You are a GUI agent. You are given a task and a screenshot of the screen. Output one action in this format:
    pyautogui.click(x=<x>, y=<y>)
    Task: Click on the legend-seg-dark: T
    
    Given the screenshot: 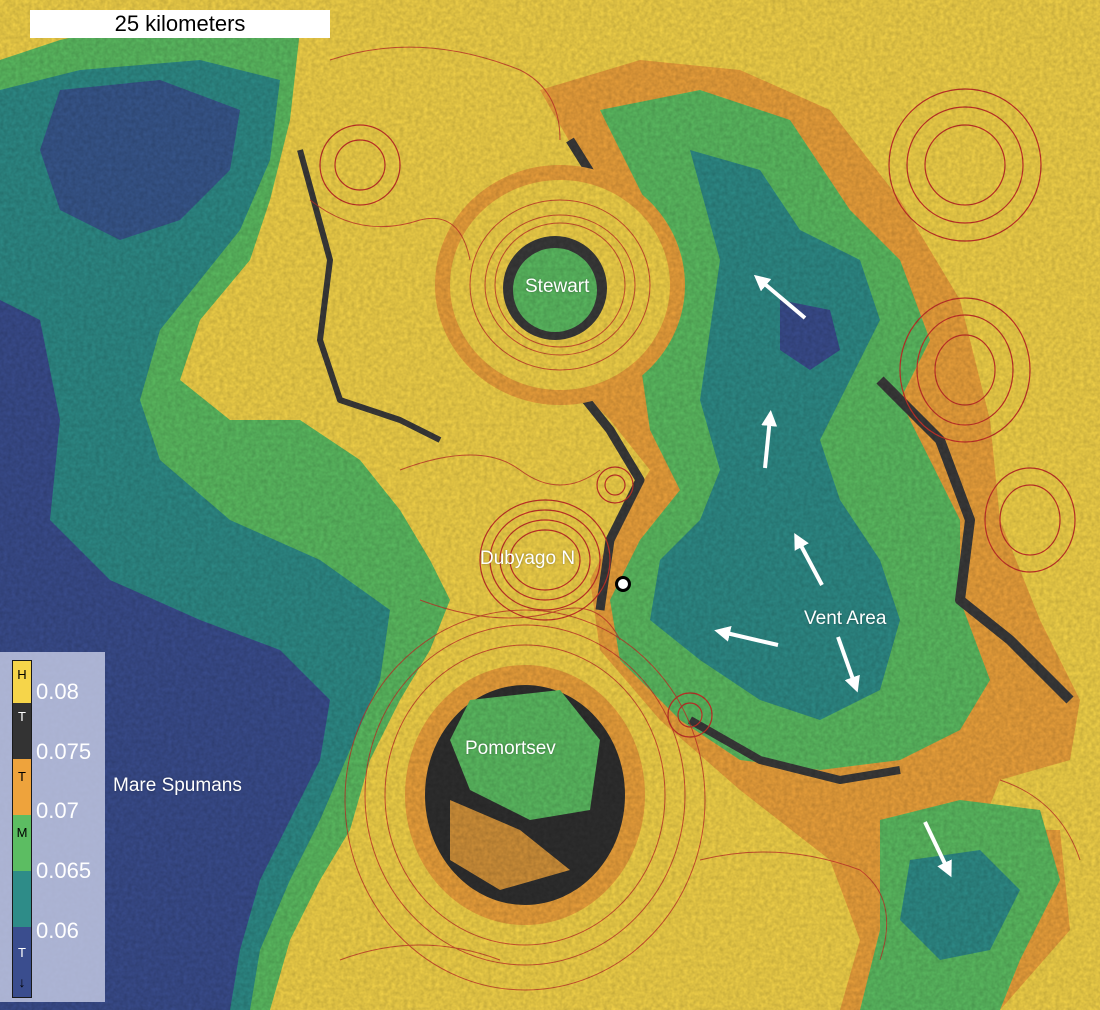 What is the action you would take?
    pyautogui.click(x=22, y=731)
    